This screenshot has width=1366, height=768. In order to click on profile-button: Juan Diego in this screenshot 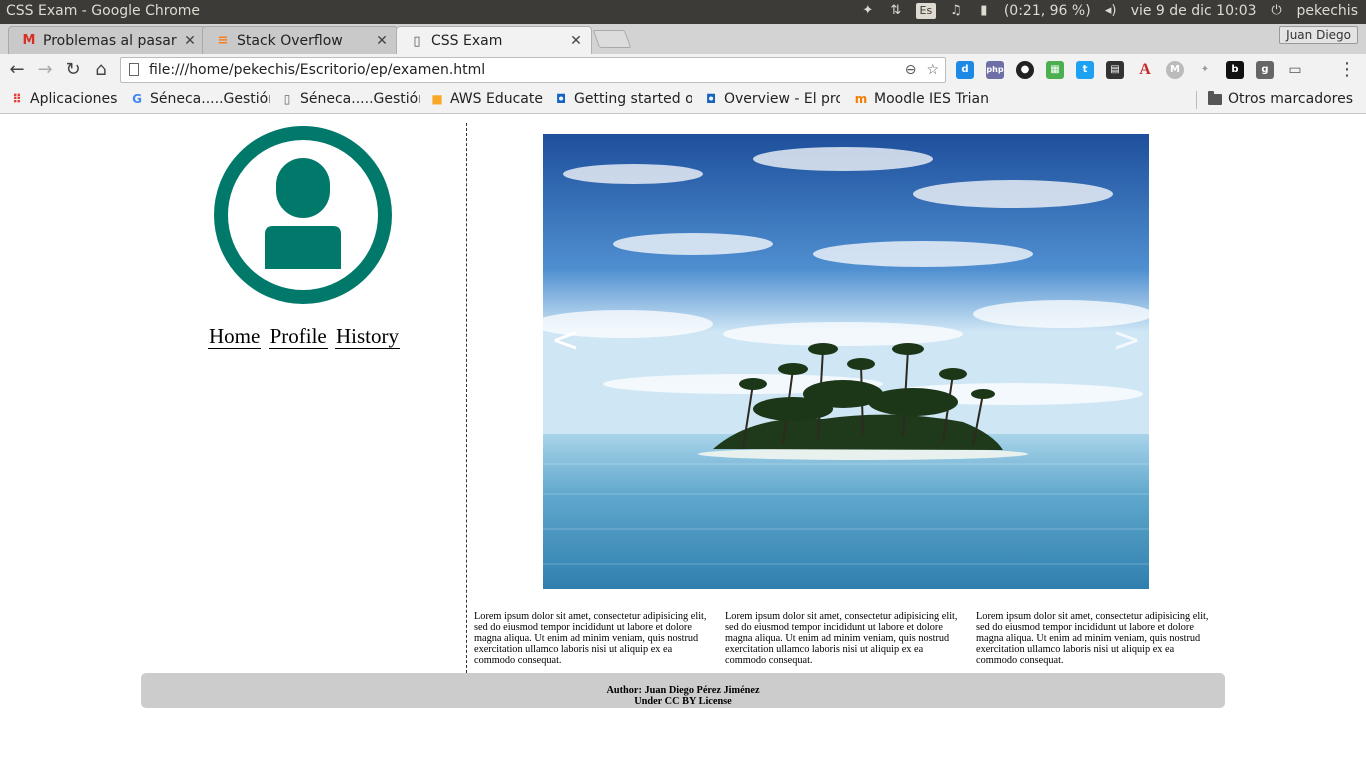, I will do `click(1318, 35)`.